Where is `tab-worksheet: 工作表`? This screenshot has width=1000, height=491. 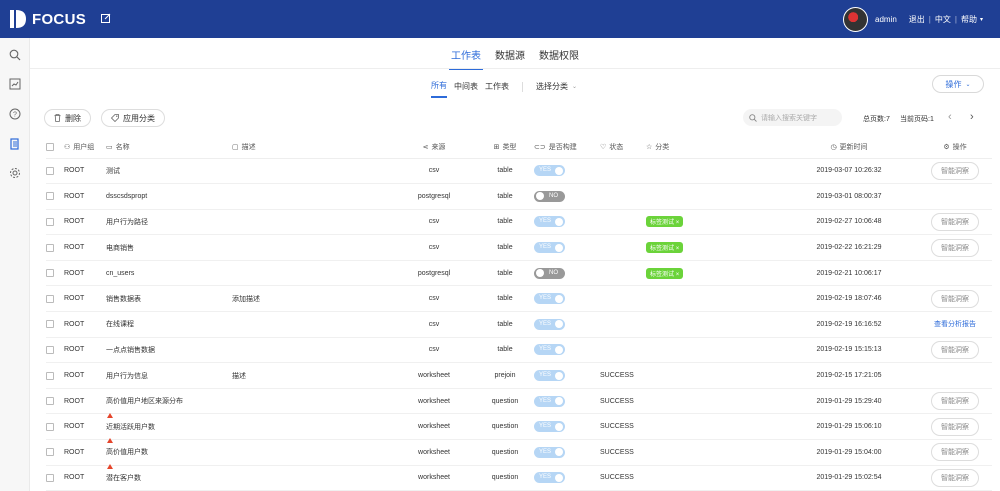 tab-worksheet: 工作表 is located at coordinates (466, 58).